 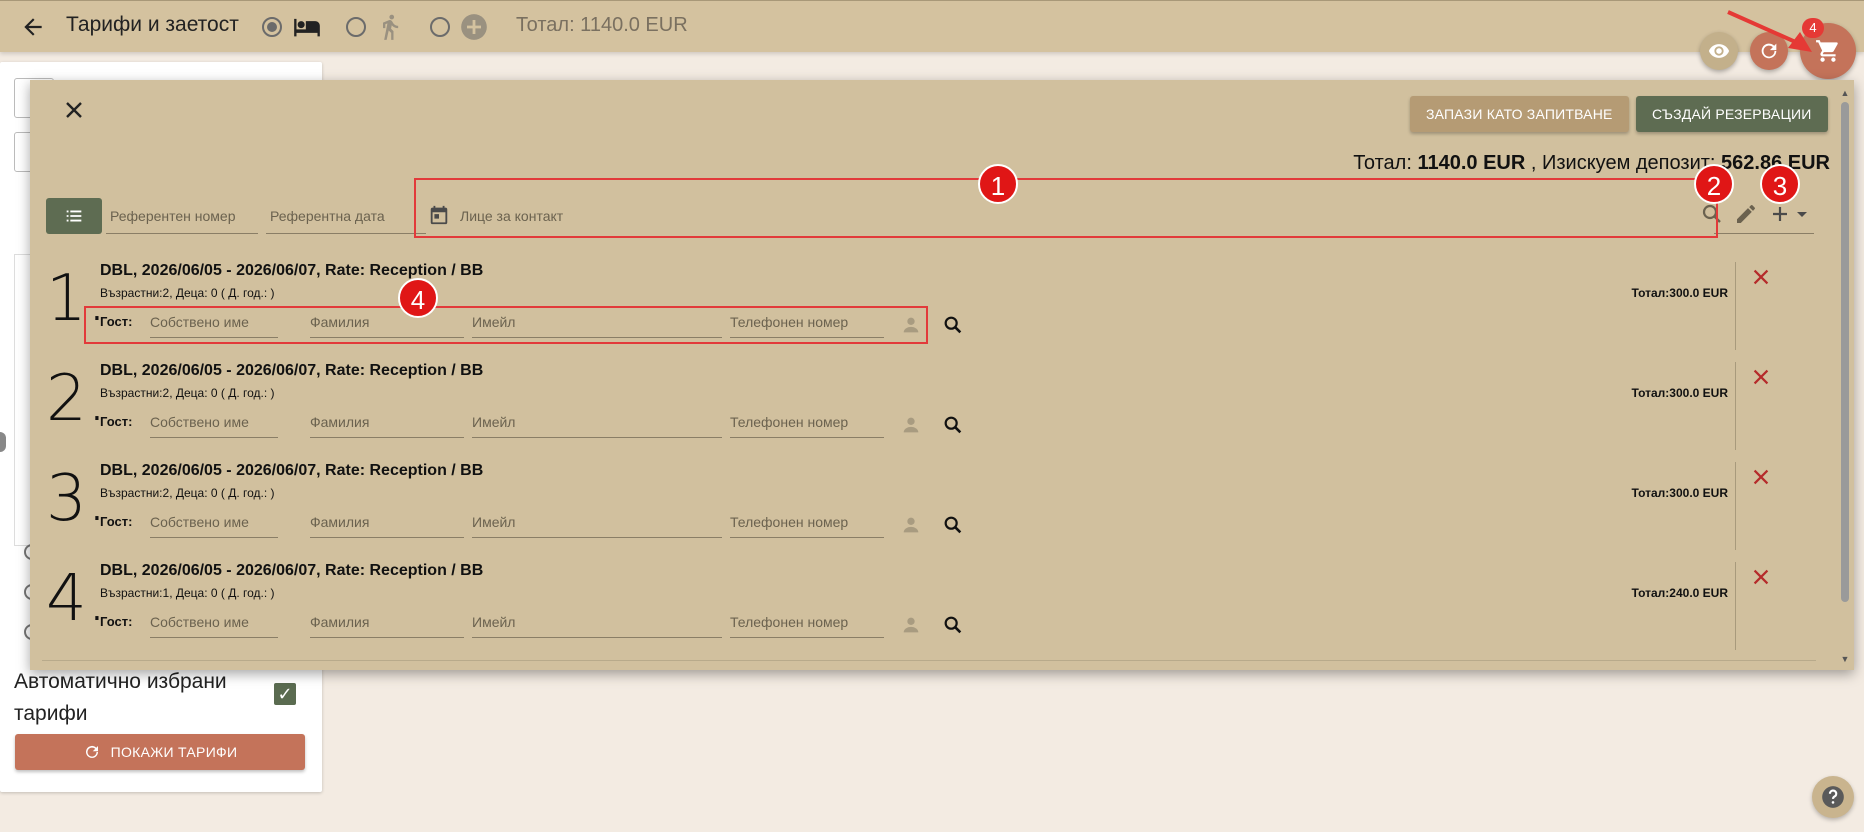 I want to click on refresh-icon, so click(x=91, y=751).